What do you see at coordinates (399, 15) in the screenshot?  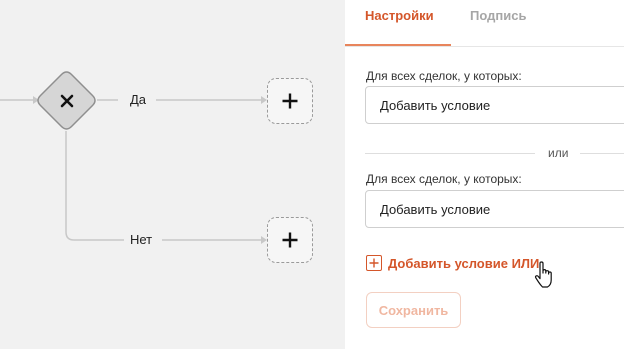 I see `tab-settings: Настройки` at bounding box center [399, 15].